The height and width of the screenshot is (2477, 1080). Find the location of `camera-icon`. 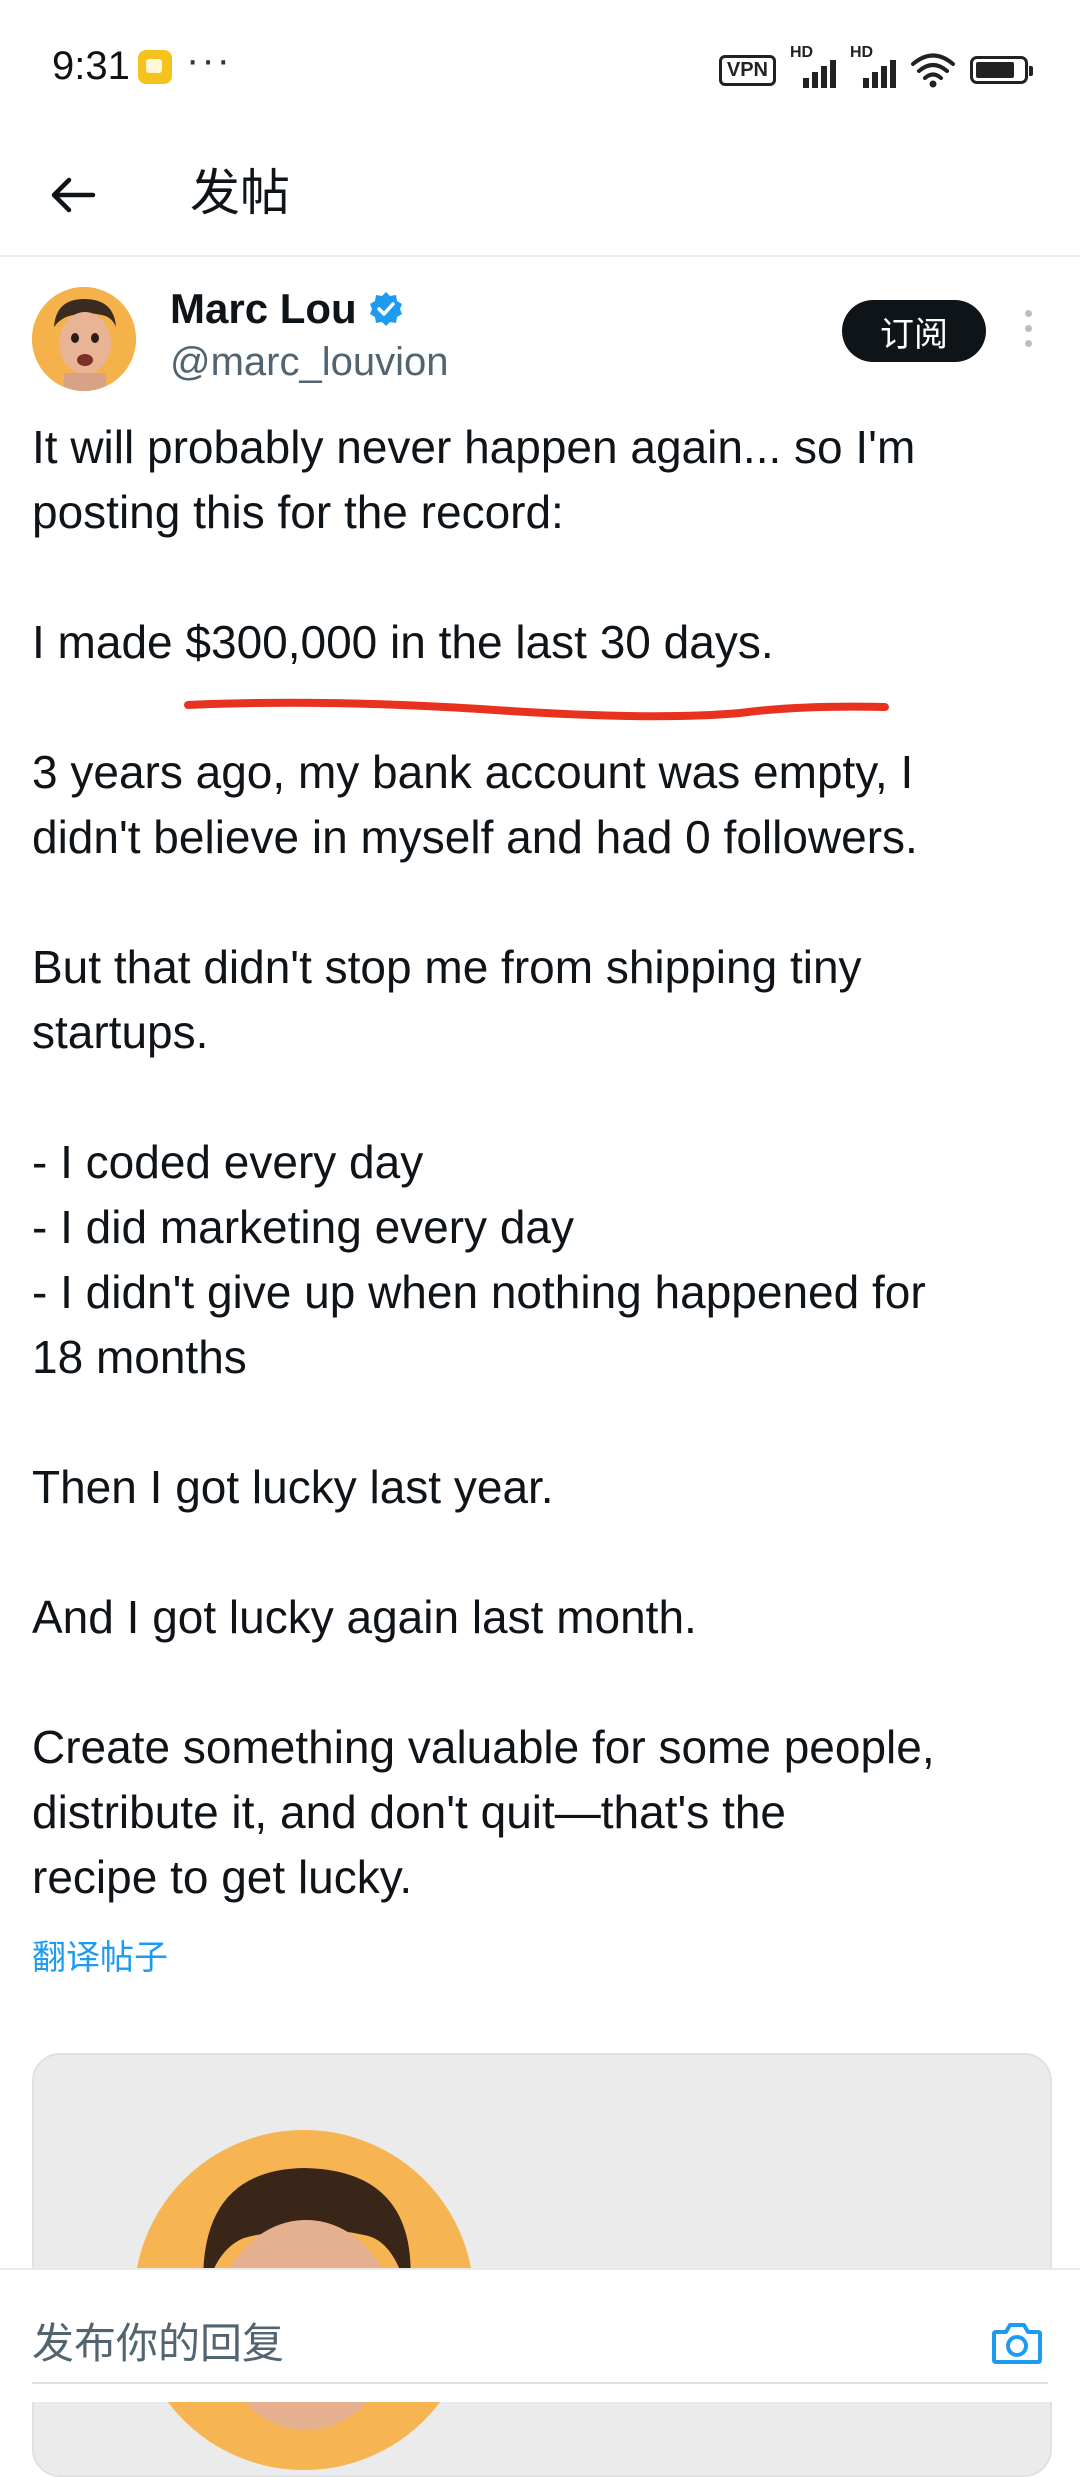

camera-icon is located at coordinates (1017, 2342).